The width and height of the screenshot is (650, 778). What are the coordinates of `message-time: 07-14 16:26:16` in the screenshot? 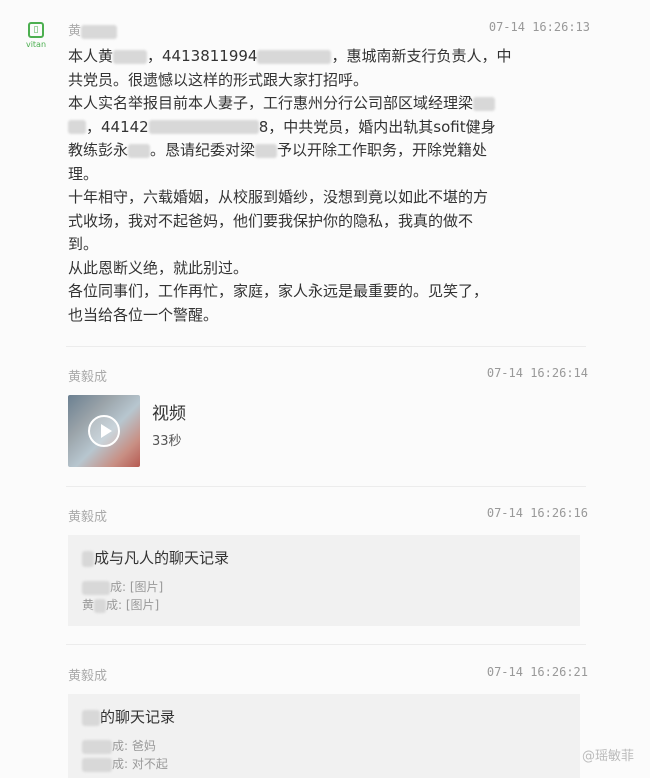 It's located at (537, 513).